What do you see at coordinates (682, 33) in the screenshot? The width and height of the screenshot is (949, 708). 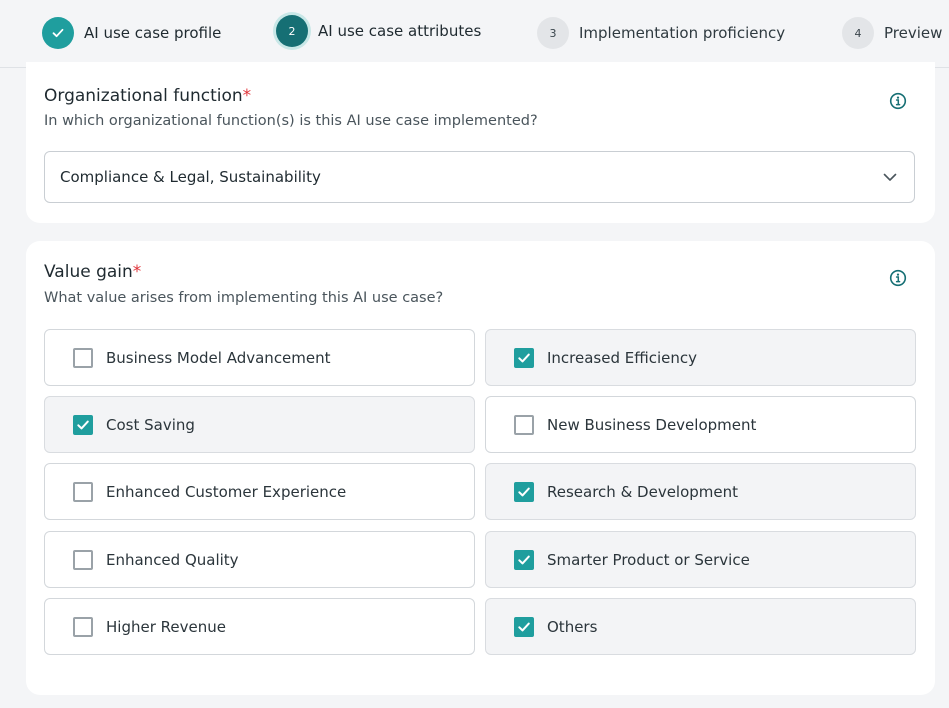 I see `step-label: Implementation proficiency` at bounding box center [682, 33].